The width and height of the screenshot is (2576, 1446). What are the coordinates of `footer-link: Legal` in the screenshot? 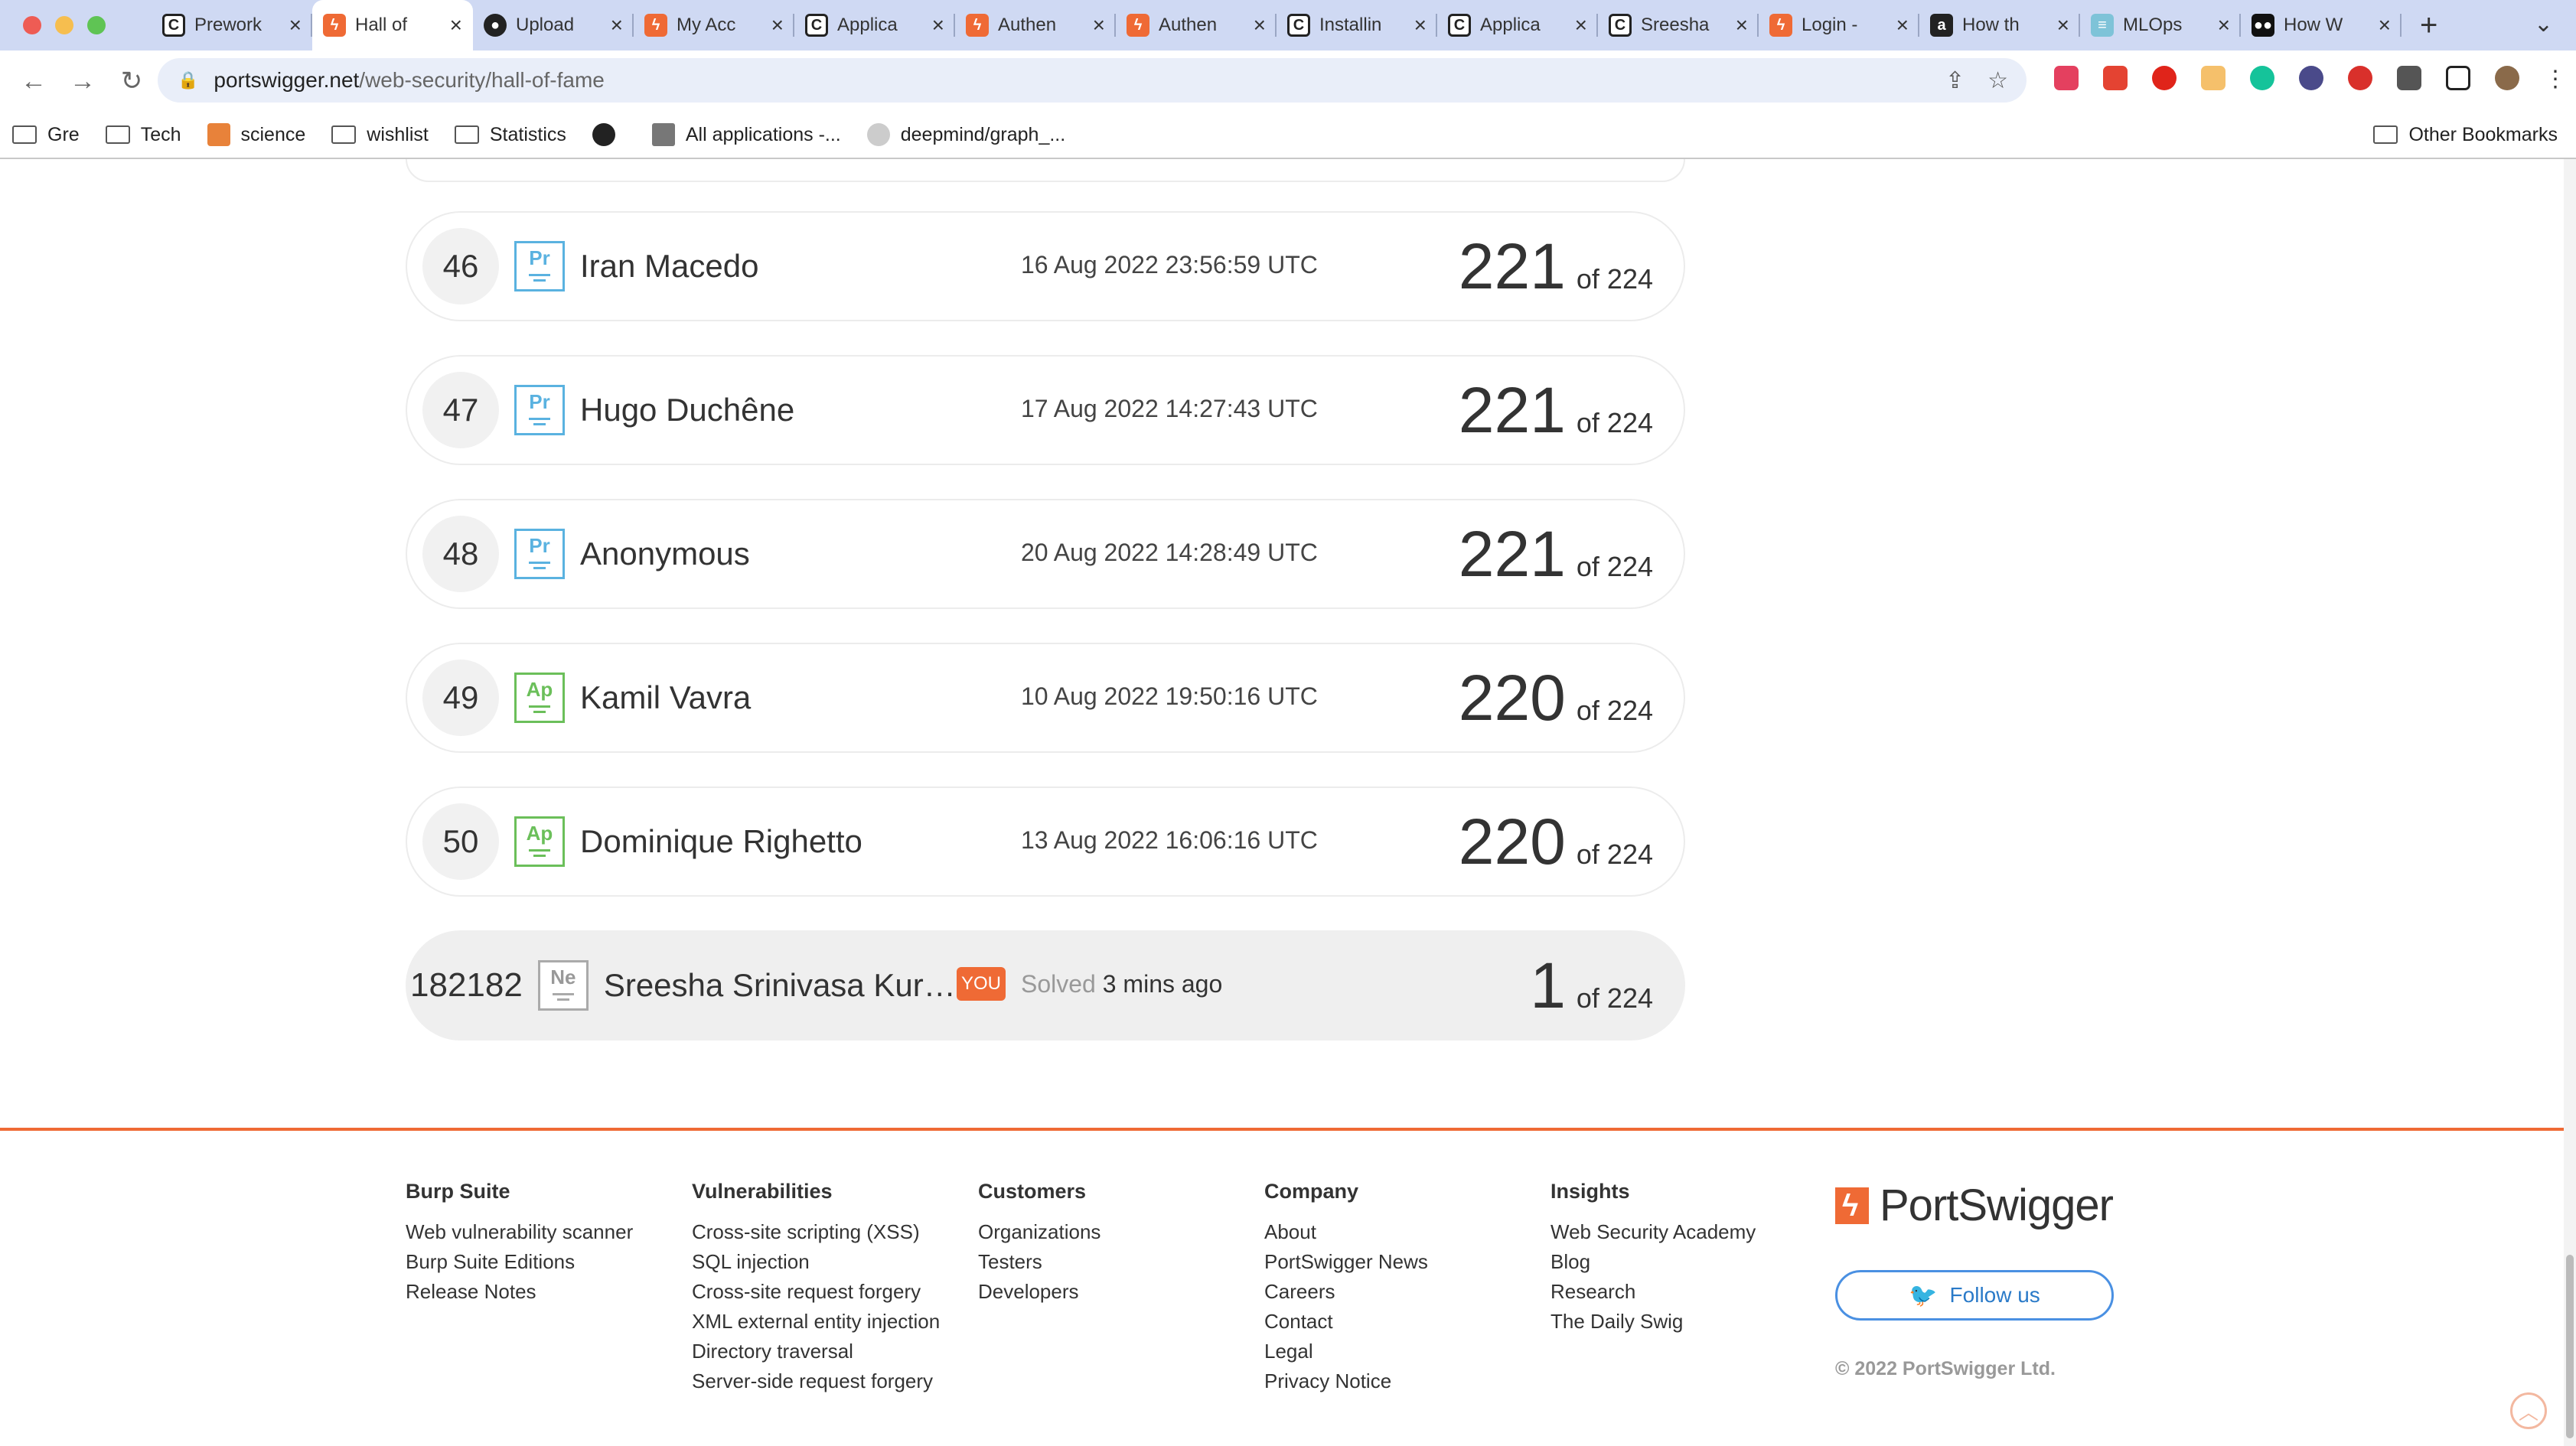 It's located at (1346, 1351).